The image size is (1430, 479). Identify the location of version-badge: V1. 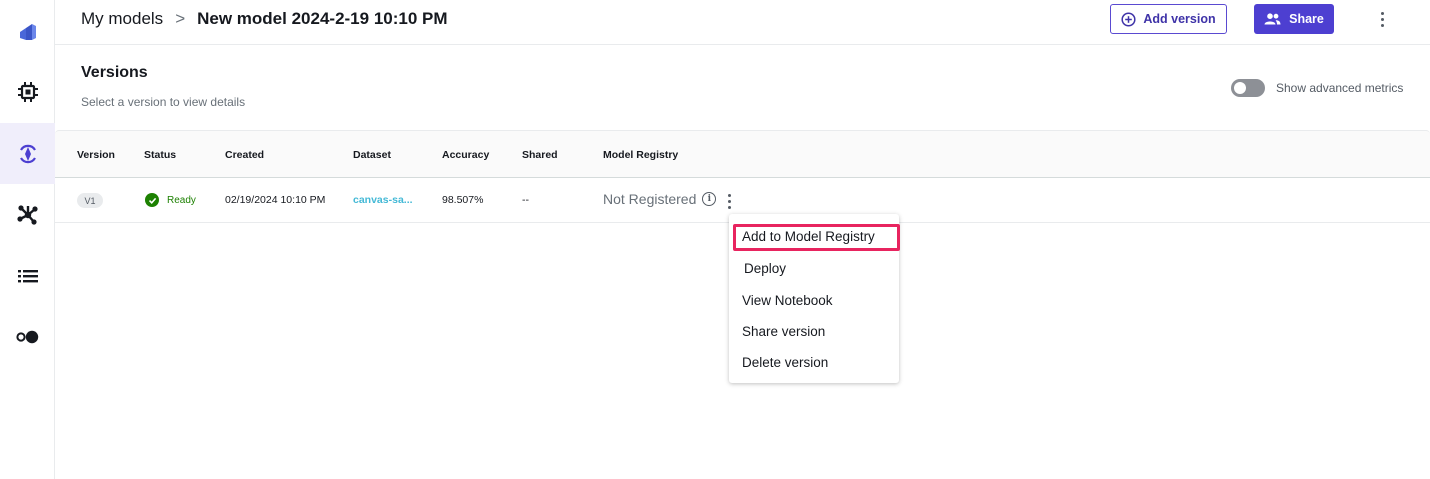
(90, 200).